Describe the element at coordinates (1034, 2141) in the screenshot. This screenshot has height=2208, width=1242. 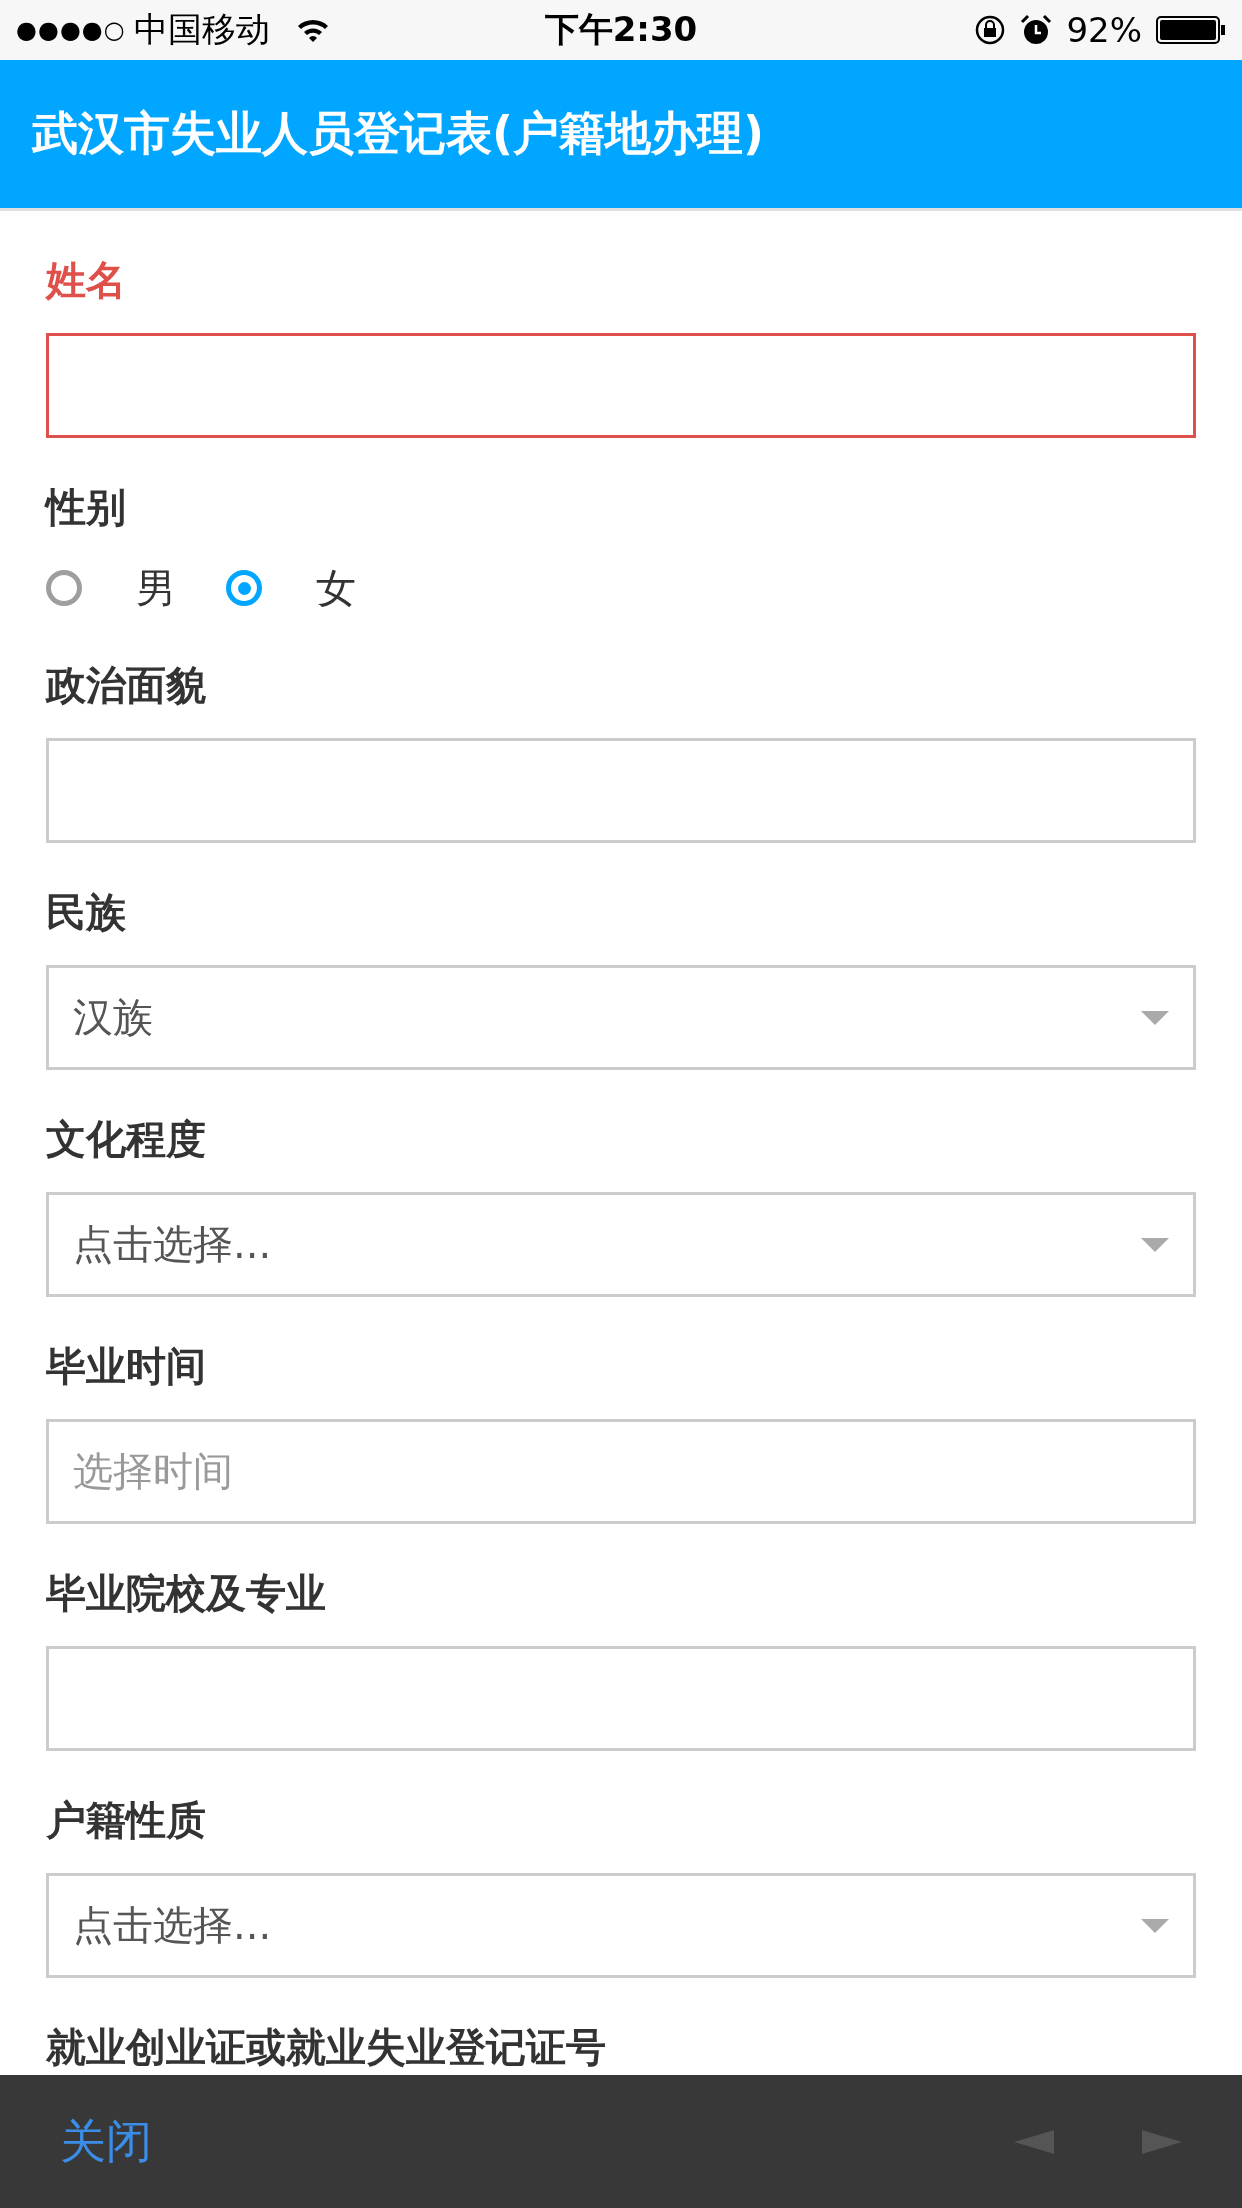
I see `back-icon` at that location.